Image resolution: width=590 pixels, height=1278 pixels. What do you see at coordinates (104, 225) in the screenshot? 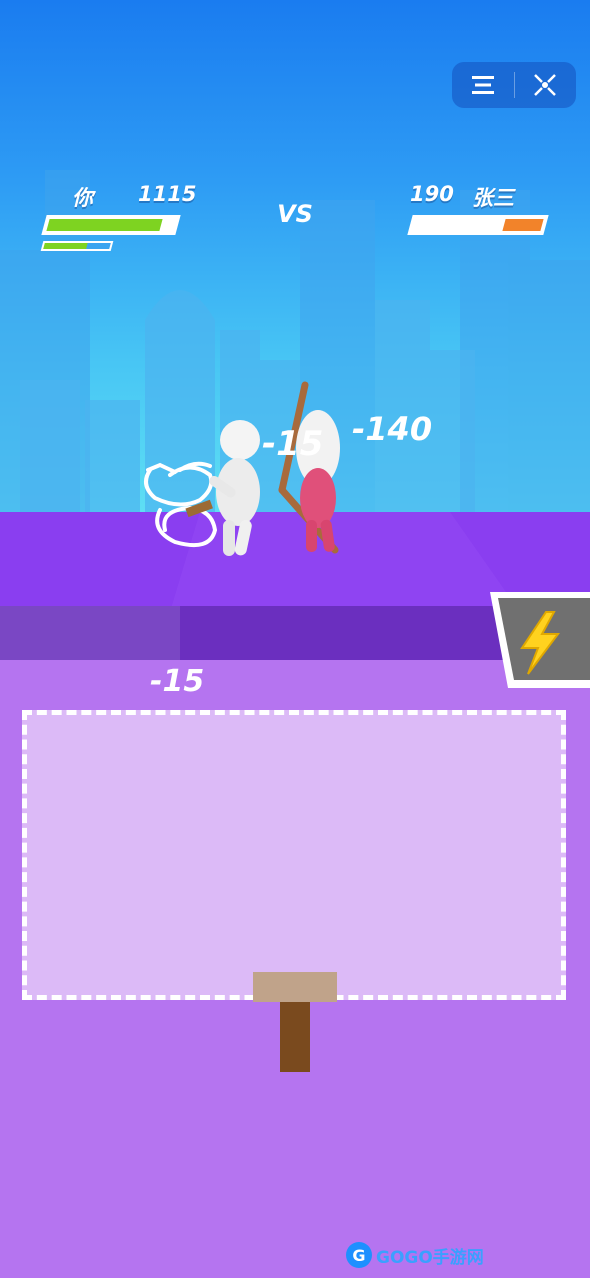
I see `player-health-fill` at bounding box center [104, 225].